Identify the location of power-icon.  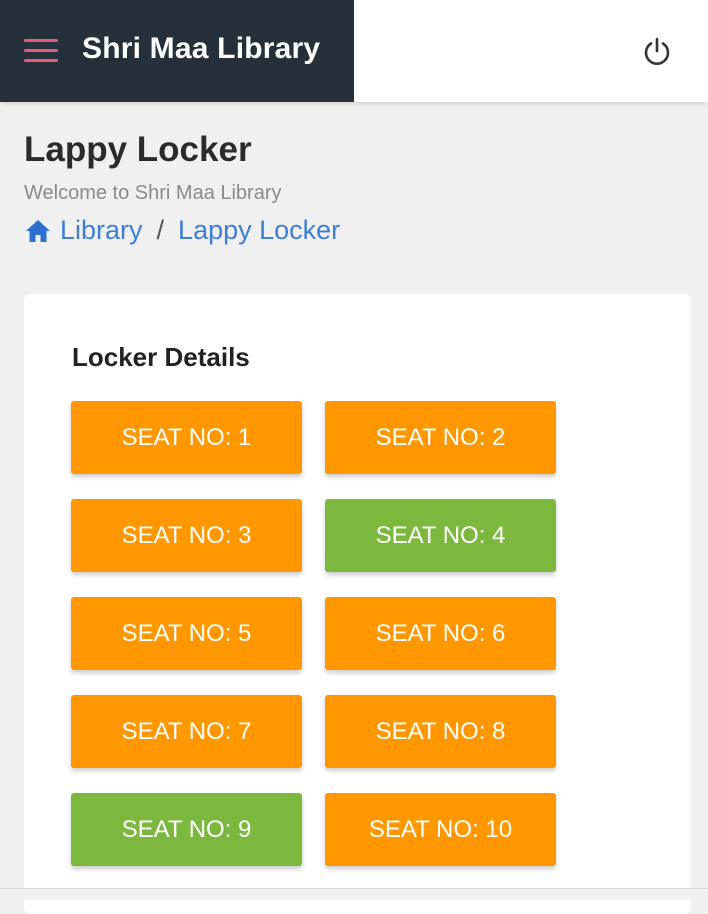
(657, 51).